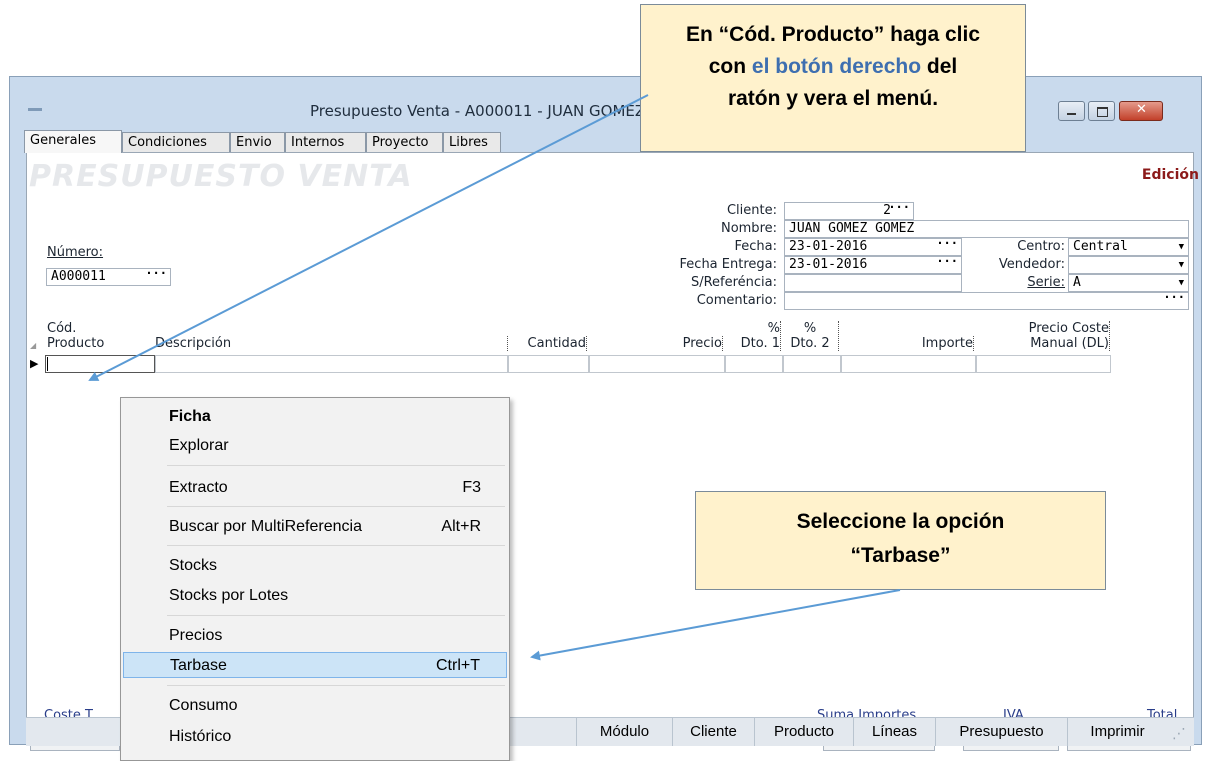 The height and width of the screenshot is (761, 1210). I want to click on cliente-button: Cliente, so click(713, 732).